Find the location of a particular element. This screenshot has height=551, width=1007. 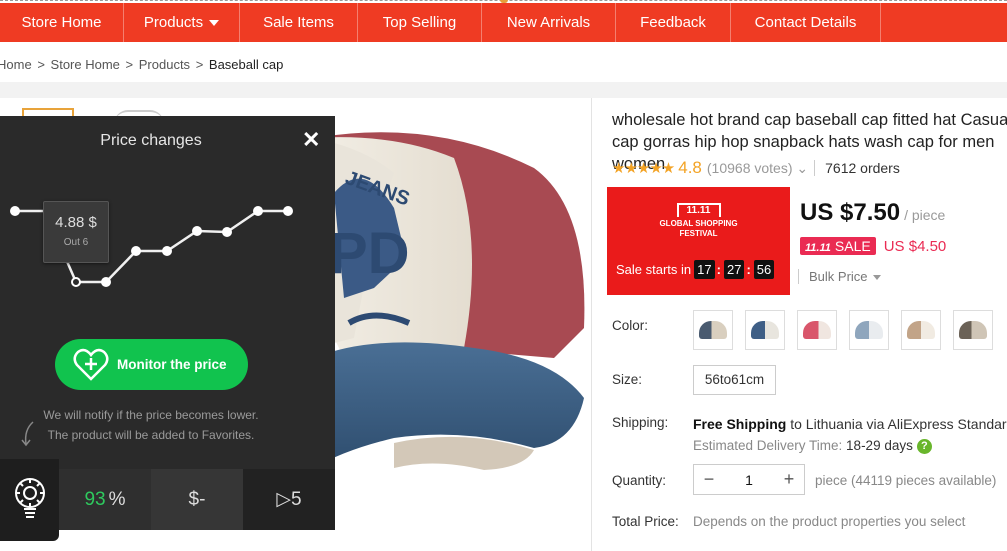

festival-logo-line1: GLOBAL SHOPPING is located at coordinates (698, 223).